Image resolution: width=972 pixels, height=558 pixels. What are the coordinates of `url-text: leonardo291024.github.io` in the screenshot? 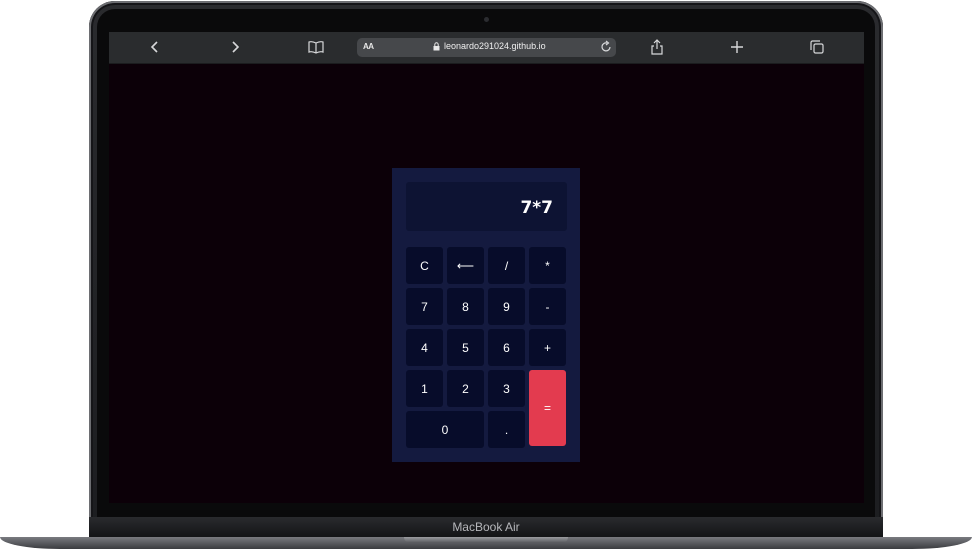 It's located at (495, 46).